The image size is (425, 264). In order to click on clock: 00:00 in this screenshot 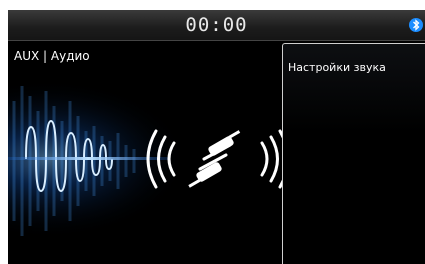, I will do `click(216, 25)`.